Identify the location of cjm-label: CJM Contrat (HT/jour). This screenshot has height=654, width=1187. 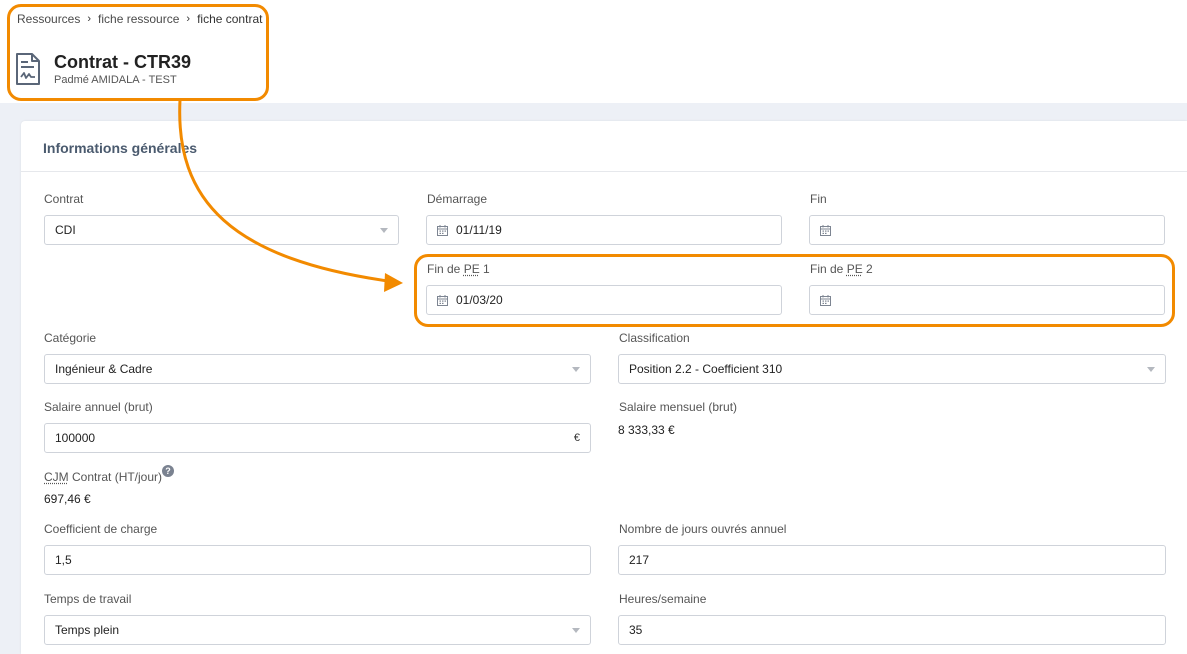
(103, 477).